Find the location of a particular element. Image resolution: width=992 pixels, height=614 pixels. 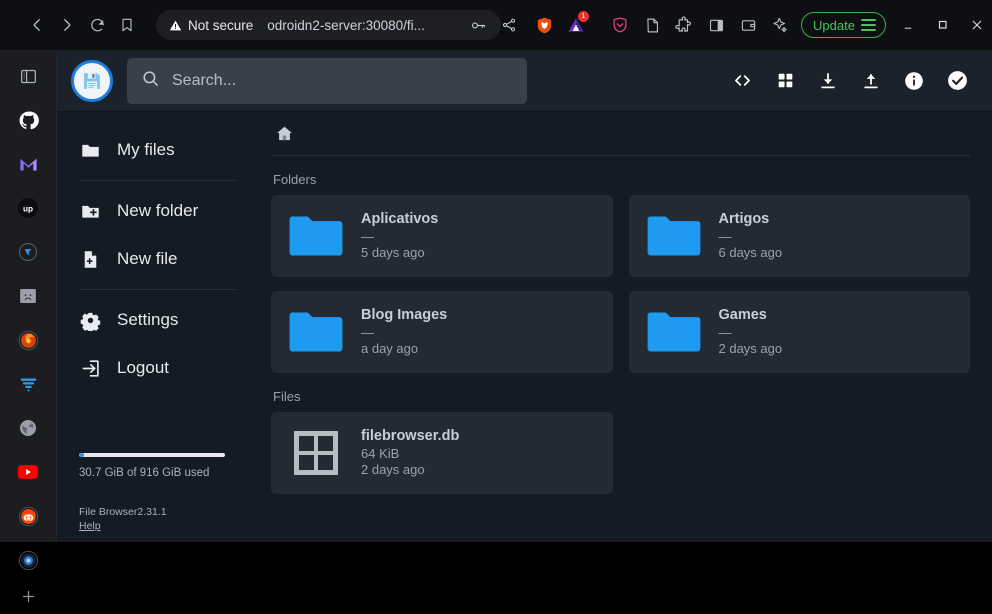

security-indicator: Not secure is located at coordinates (211, 25).